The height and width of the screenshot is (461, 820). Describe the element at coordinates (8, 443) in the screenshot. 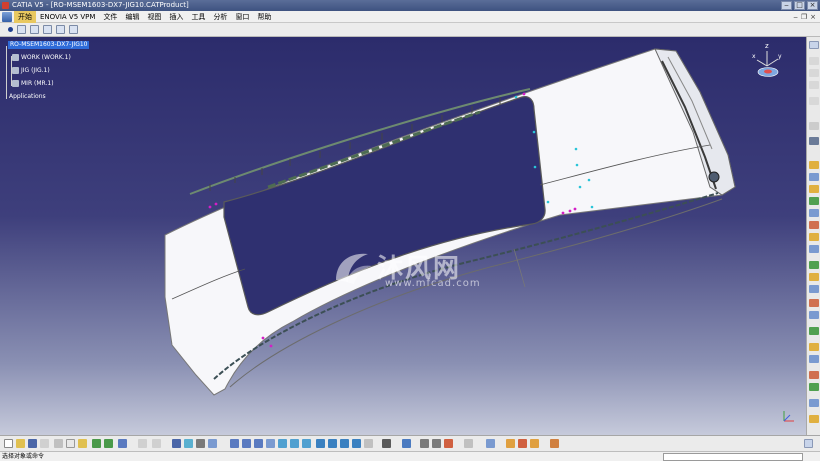

I see `new-icon` at that location.